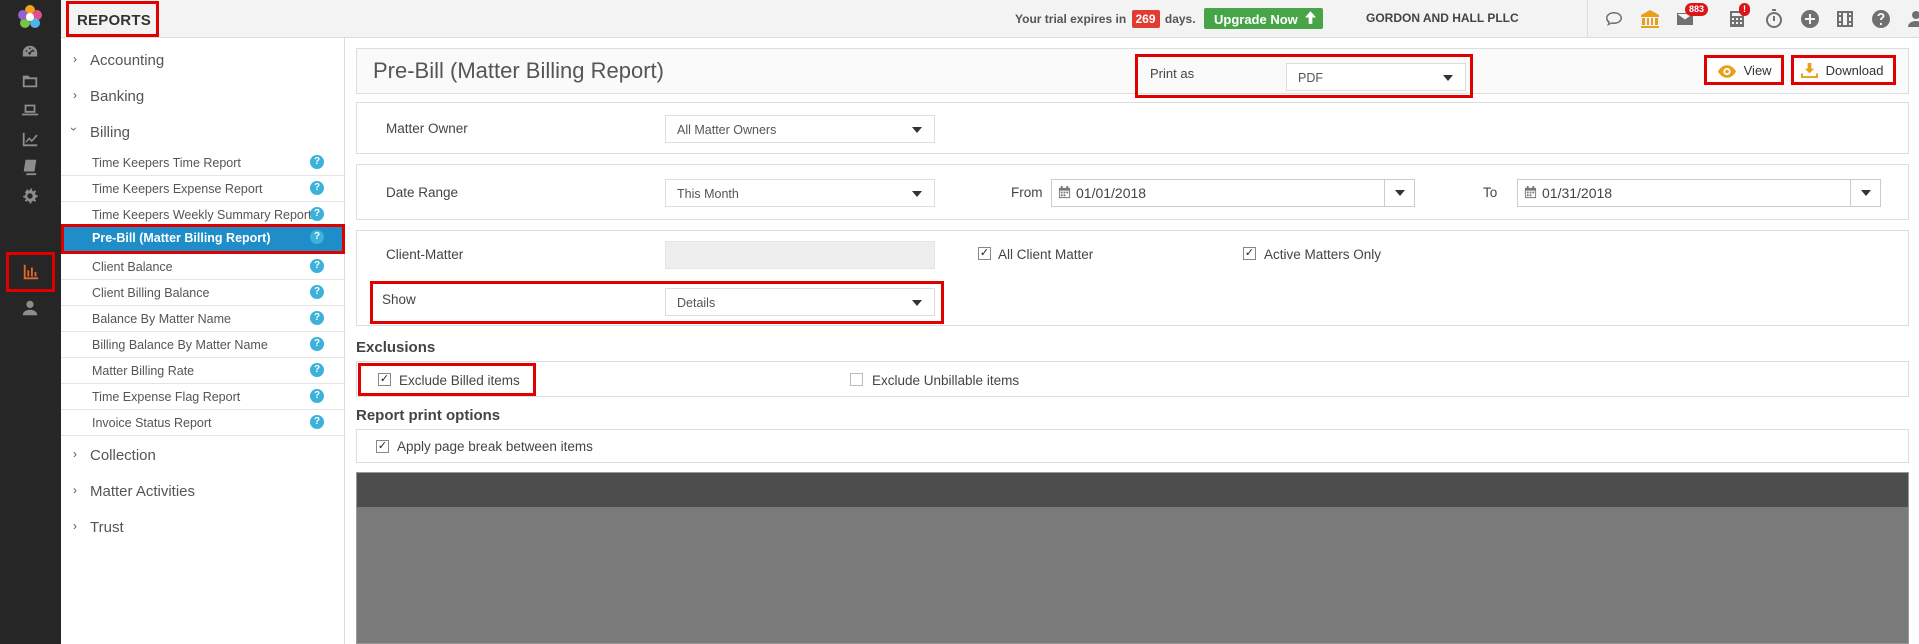 This screenshot has width=1919, height=644. What do you see at coordinates (181, 238) in the screenshot?
I see `sidebar-item-label: Pre-Bill (Matter Billing Report)` at bounding box center [181, 238].